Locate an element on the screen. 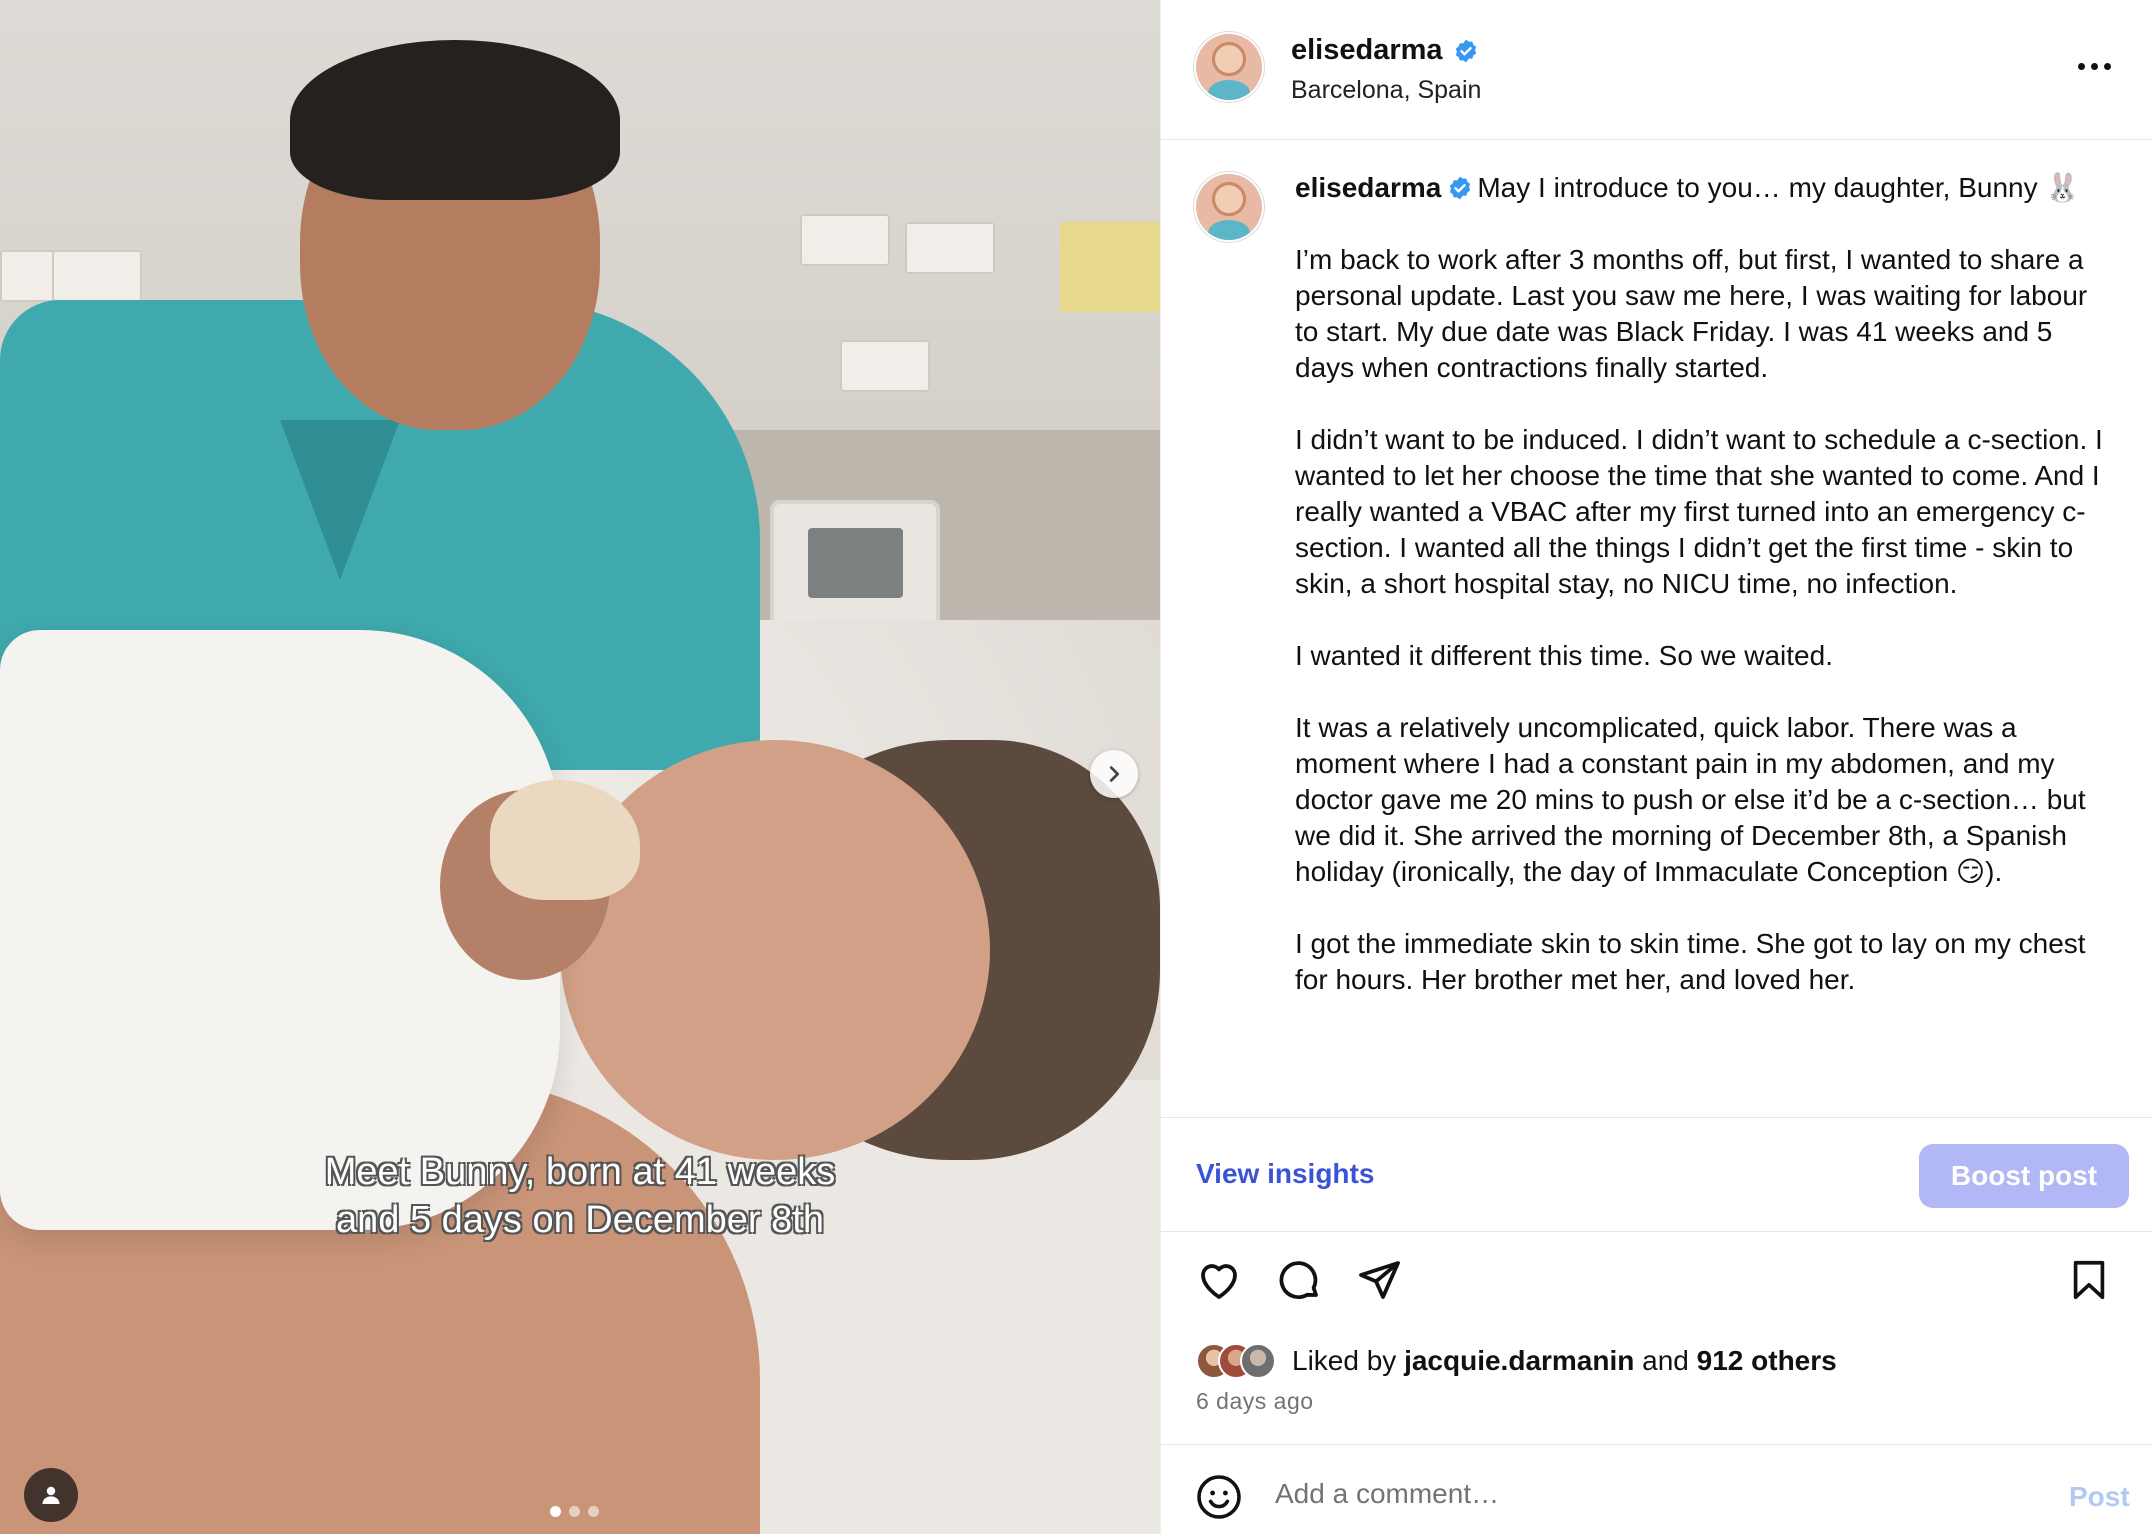 The width and height of the screenshot is (2152, 1534). comment-icon is located at coordinates (1298, 1280).